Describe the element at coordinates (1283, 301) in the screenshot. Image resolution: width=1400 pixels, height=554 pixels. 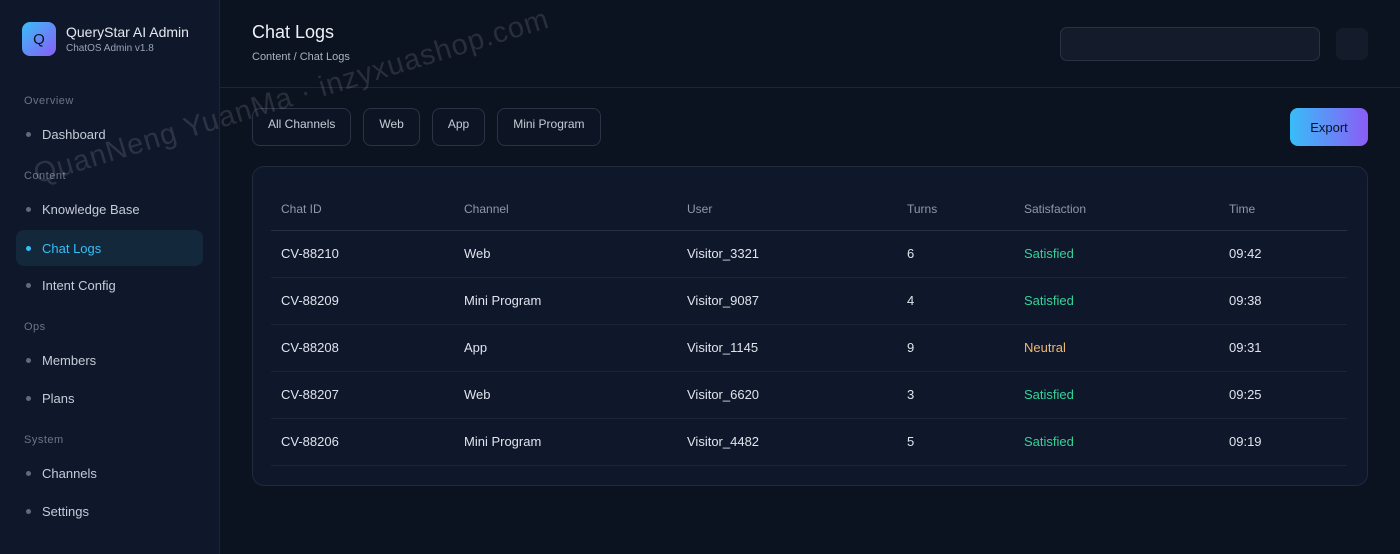
I see `cell-time: 09:38` at that location.